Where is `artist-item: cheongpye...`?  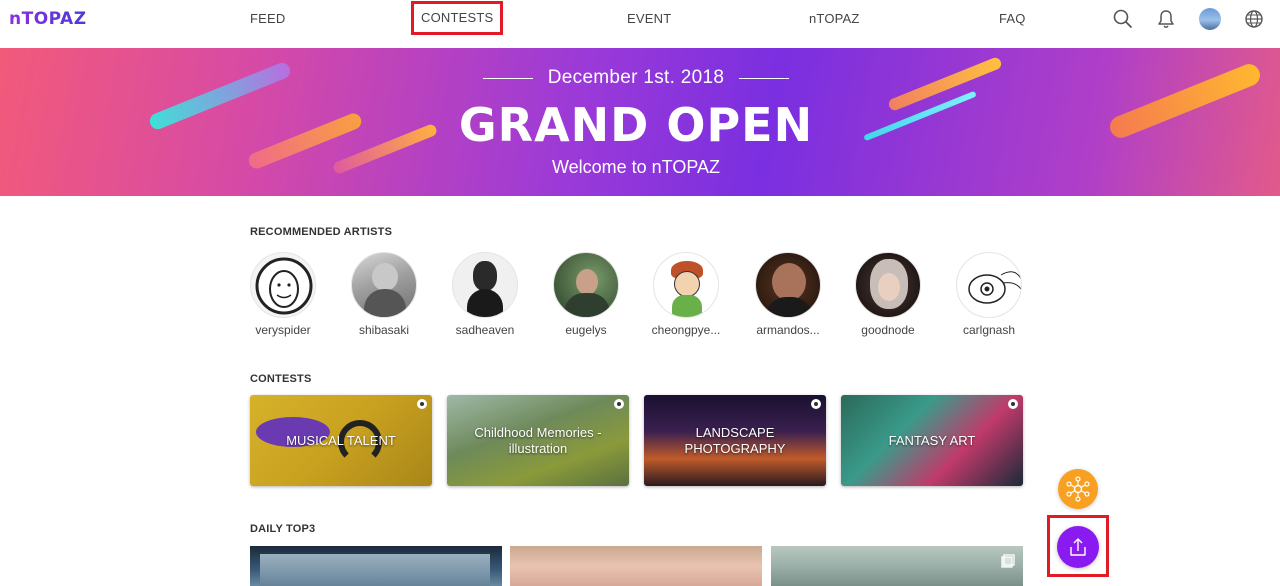
artist-item: cheongpye... is located at coordinates (686, 294).